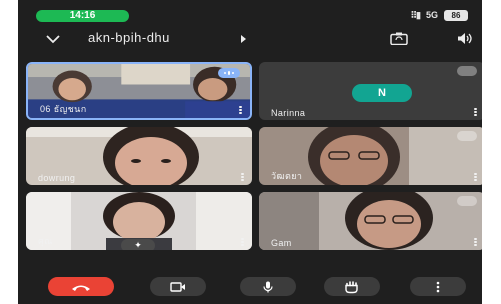 Image resolution: width=501 pixels, height=304 pixels. I want to click on sparkle-icon: ✦, so click(138, 244).